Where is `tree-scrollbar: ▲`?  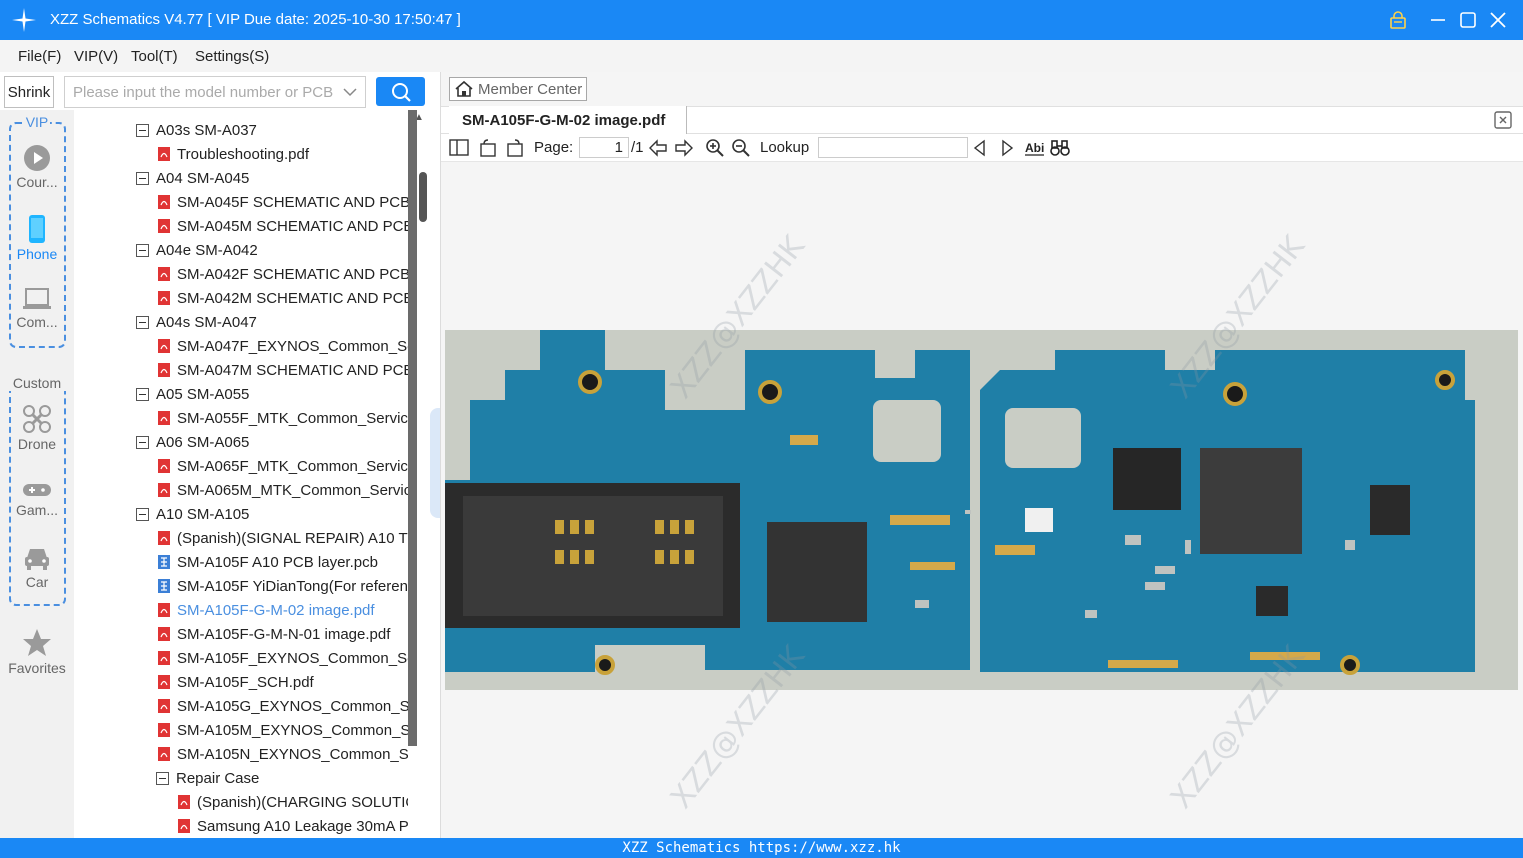
tree-scrollbar: ▲ is located at coordinates (419, 474).